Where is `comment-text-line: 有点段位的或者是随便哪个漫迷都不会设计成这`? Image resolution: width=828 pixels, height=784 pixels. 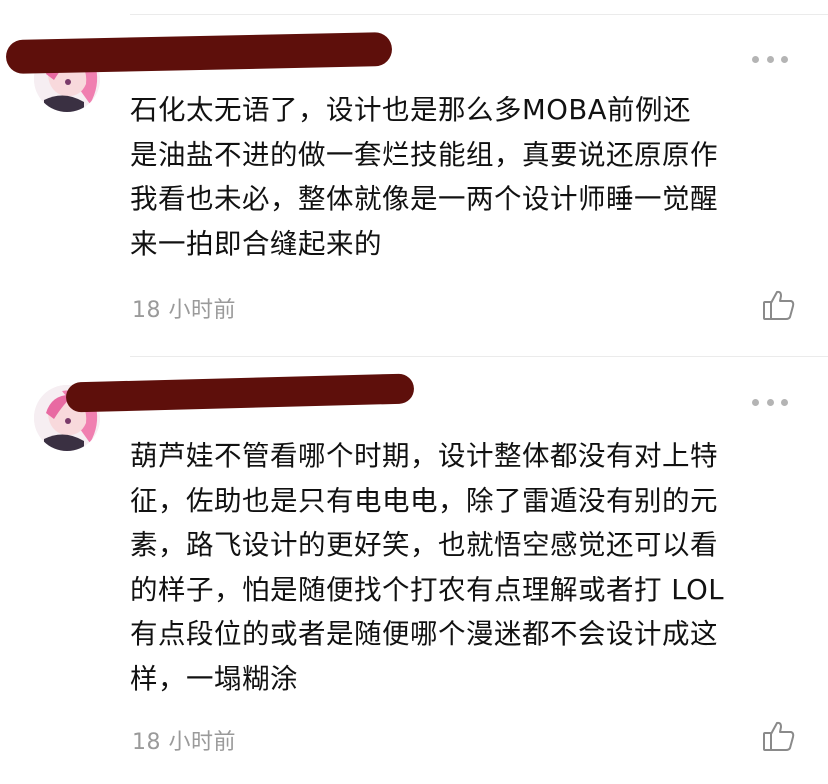
comment-text-line: 有点段位的或者是随便哪个漫迷都不会设计成这 is located at coordinates (424, 634).